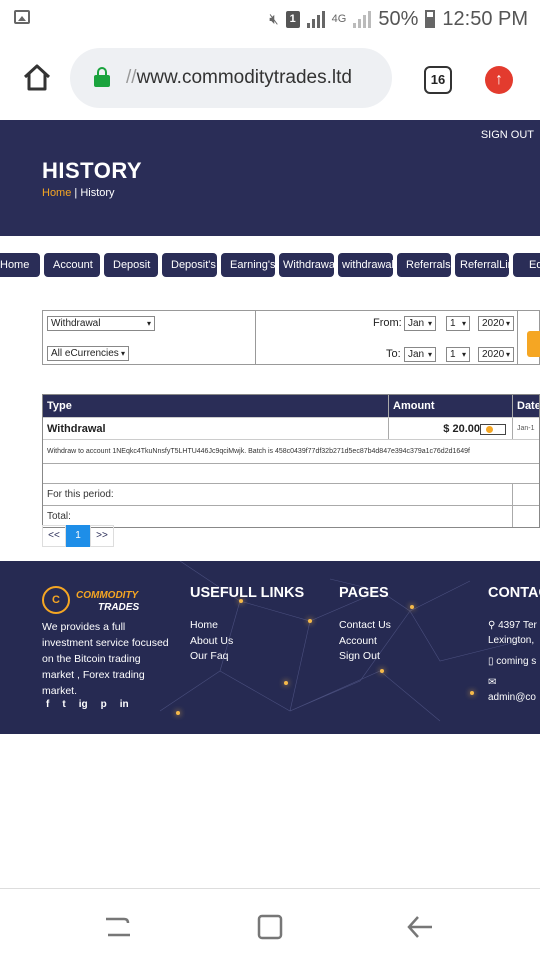 The height and width of the screenshot is (960, 540). I want to click on pinterest-icon: p, so click(104, 704).